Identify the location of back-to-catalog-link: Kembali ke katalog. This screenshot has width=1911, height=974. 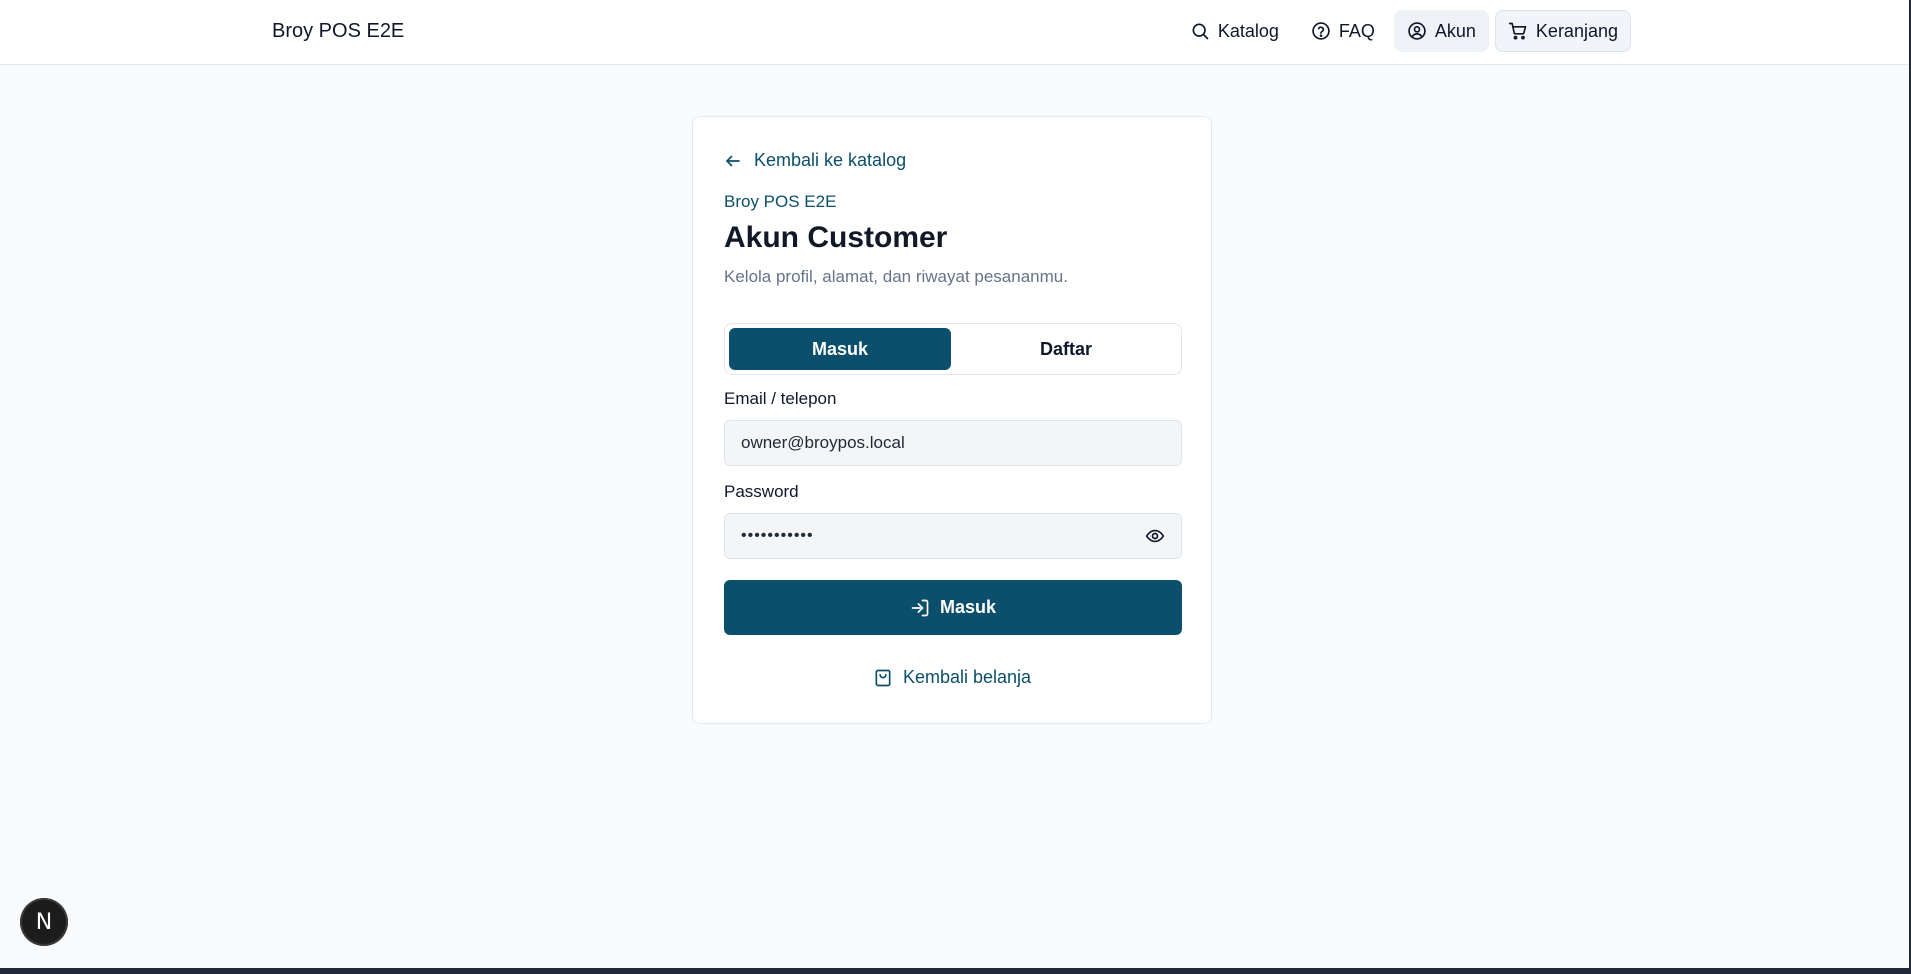
(815, 160).